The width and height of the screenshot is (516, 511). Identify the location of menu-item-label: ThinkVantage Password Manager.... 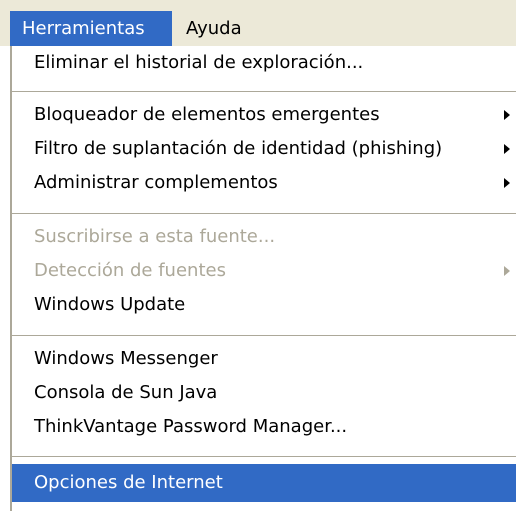
(191, 426).